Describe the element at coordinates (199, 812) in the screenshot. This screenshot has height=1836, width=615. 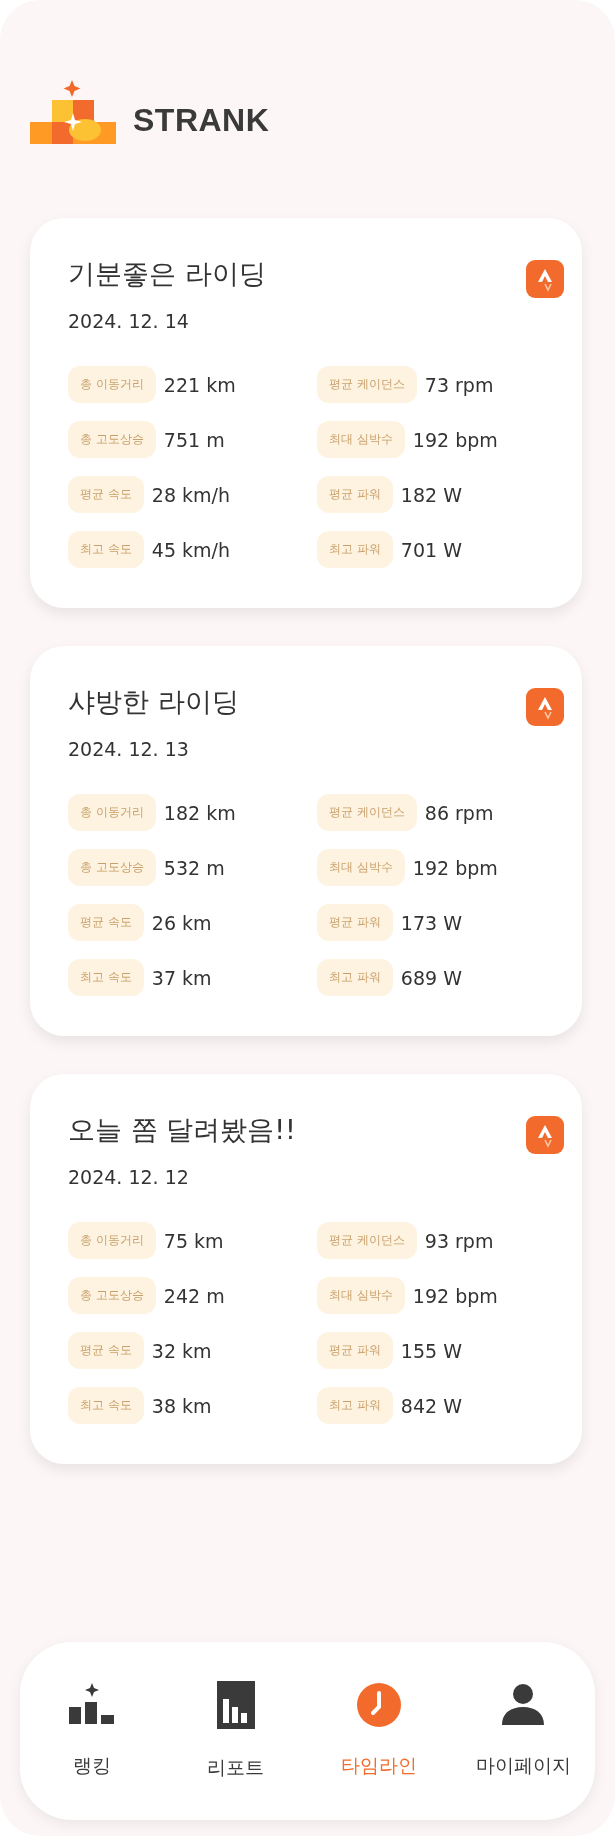
I see `stat-value: 182 km` at that location.